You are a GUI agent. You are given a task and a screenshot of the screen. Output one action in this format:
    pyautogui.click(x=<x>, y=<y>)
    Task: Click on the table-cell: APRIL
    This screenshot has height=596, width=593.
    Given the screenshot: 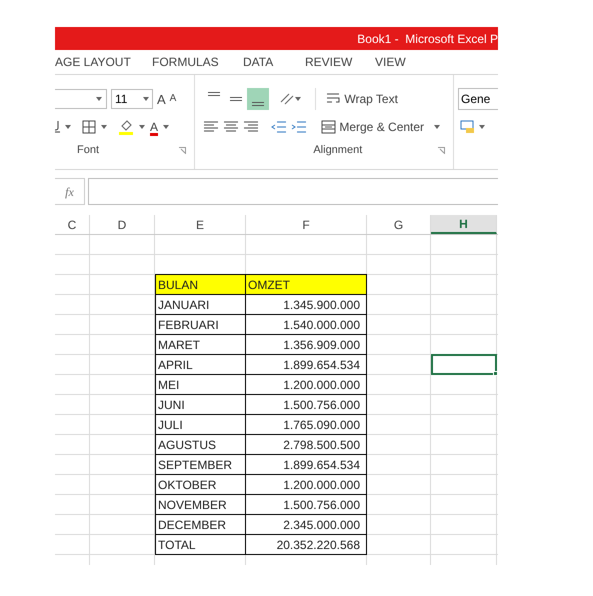 What is the action you would take?
    pyautogui.click(x=200, y=364)
    